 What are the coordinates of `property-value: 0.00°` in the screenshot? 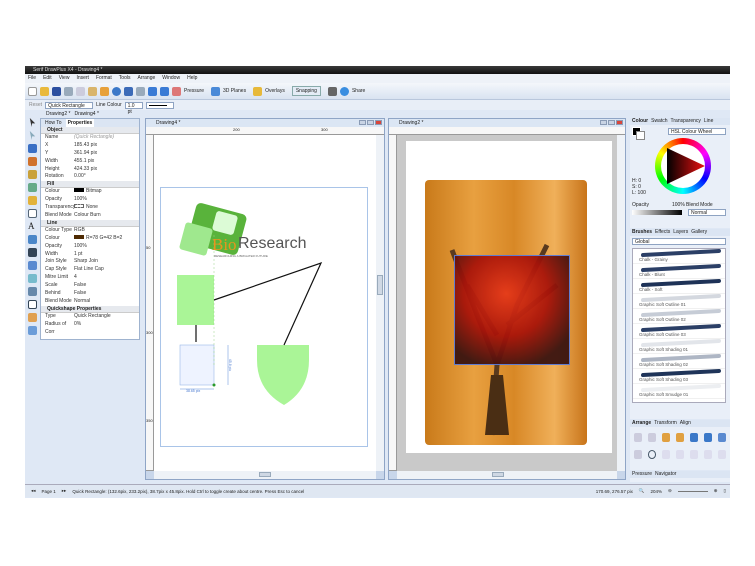 It's located at (80, 177).